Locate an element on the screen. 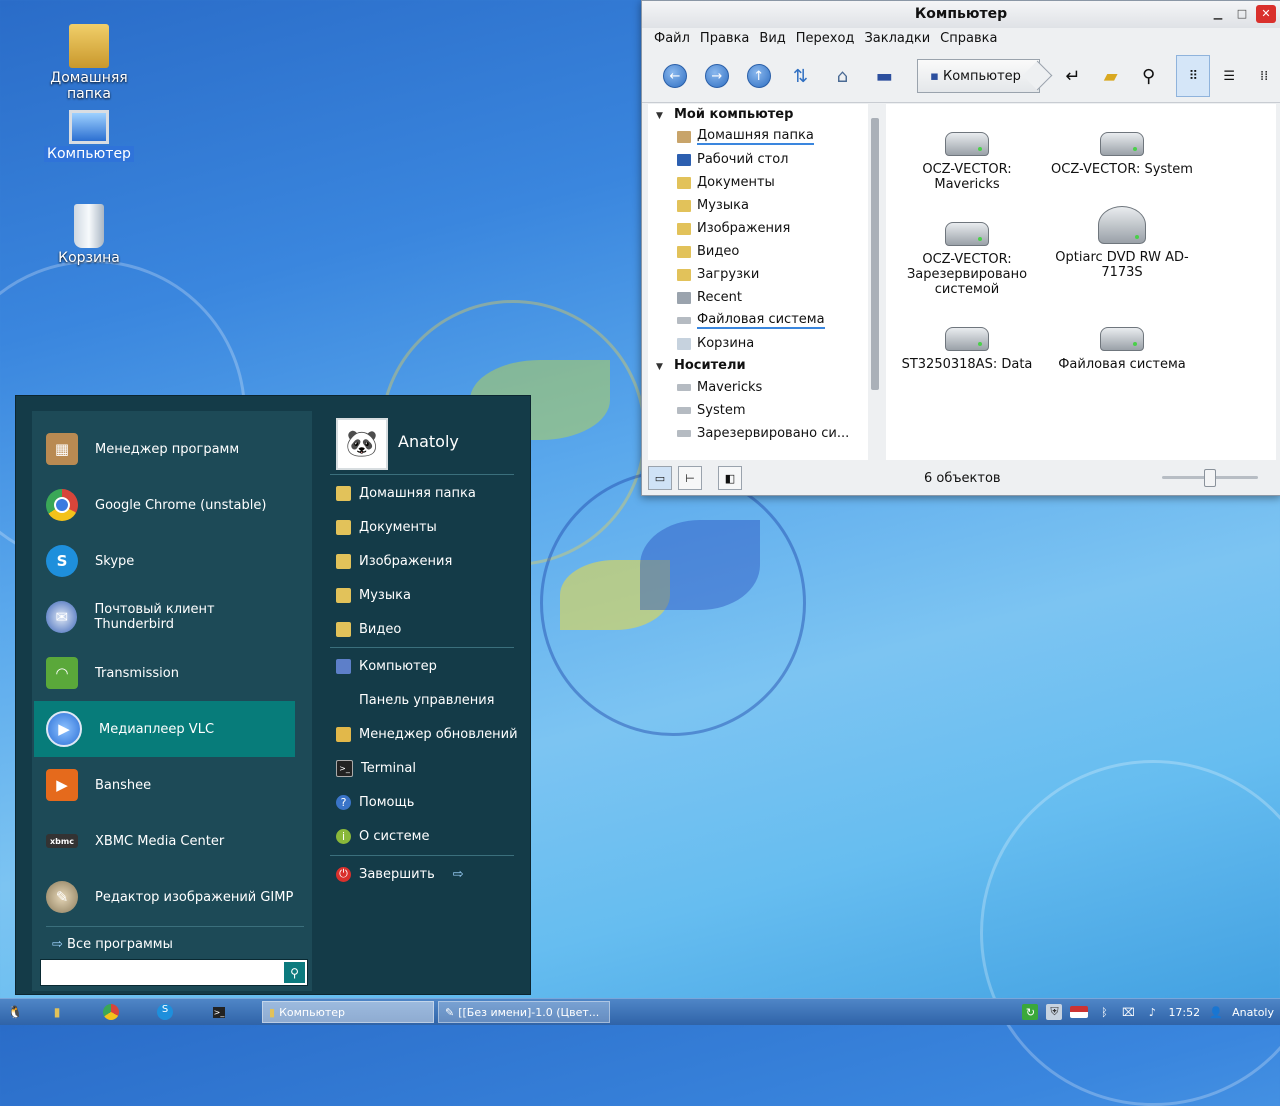  app-vlc: ▶ Медиаплеер VLC is located at coordinates (164, 729).